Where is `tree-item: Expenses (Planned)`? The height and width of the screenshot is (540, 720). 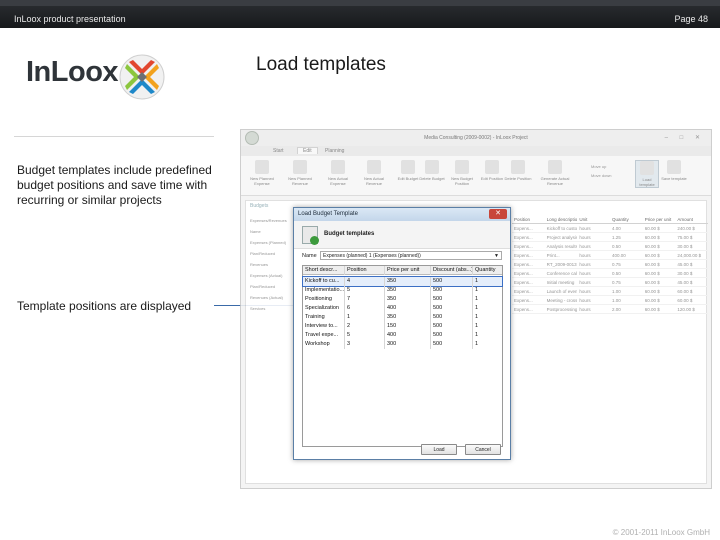 tree-item: Expenses (Planned) is located at coordinates (274, 242).